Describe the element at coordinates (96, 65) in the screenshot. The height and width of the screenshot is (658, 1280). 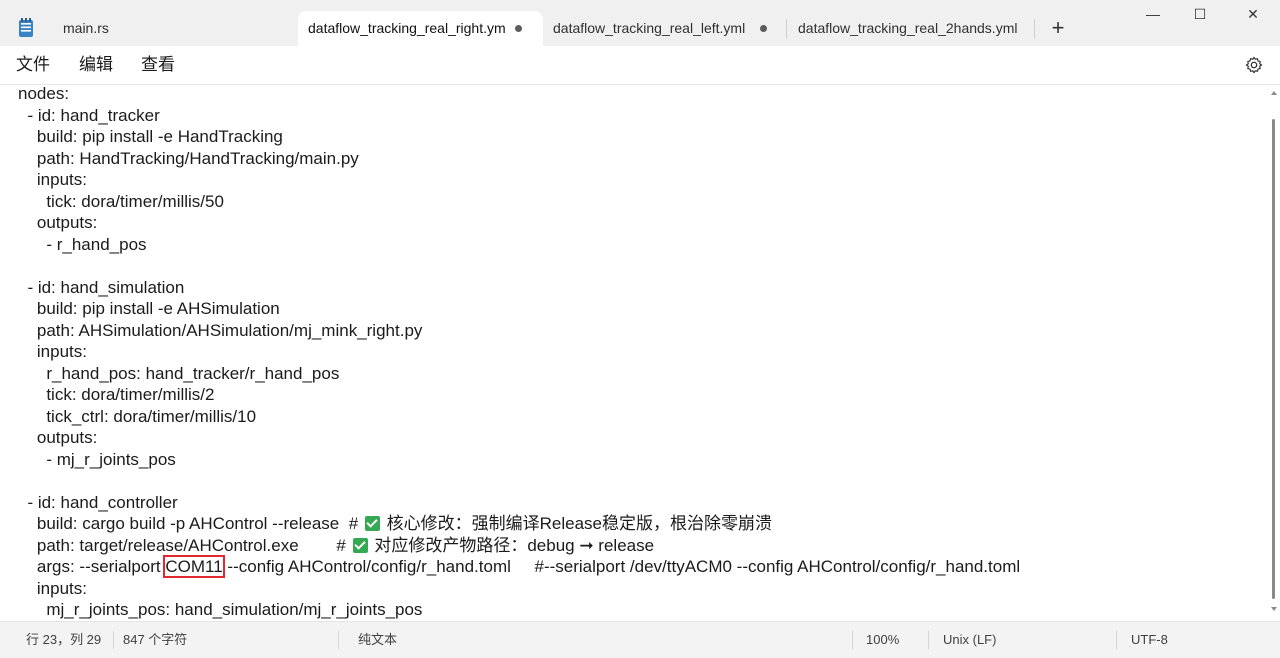
I see `menu-edit: 编辑` at that location.